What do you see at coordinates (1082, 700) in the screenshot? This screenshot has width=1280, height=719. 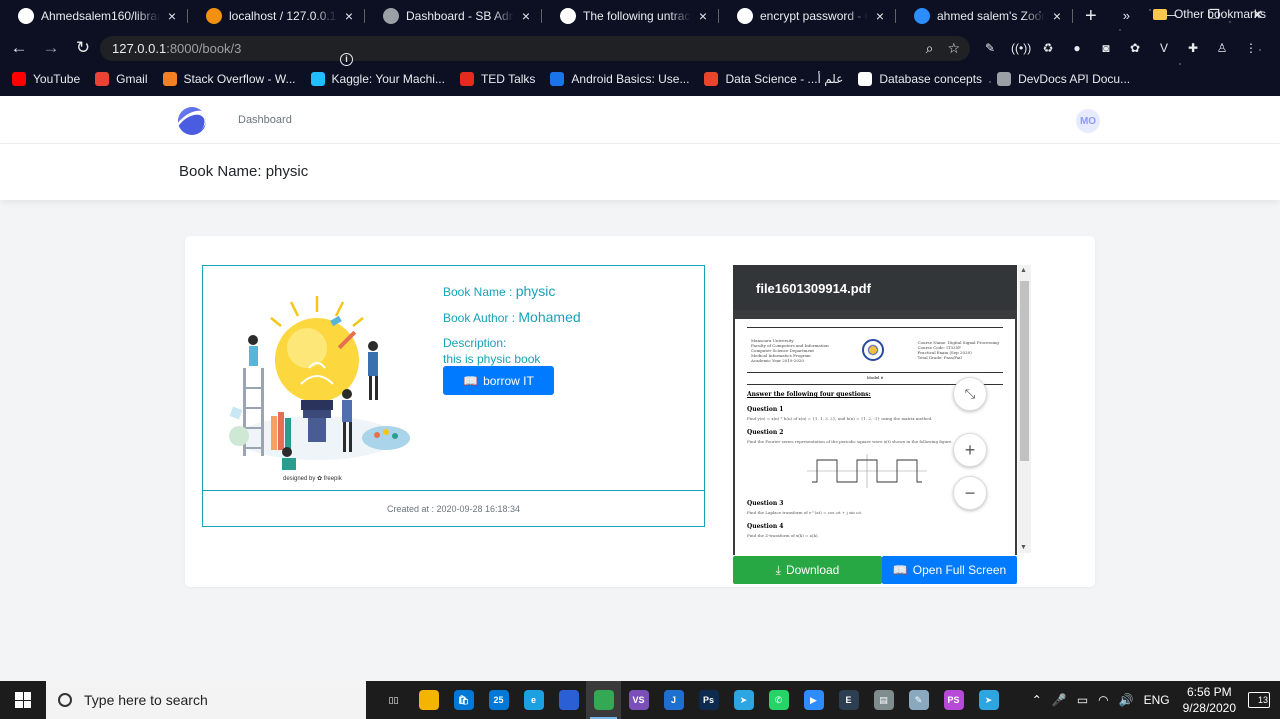 I see `battery-icon: ▭` at bounding box center [1082, 700].